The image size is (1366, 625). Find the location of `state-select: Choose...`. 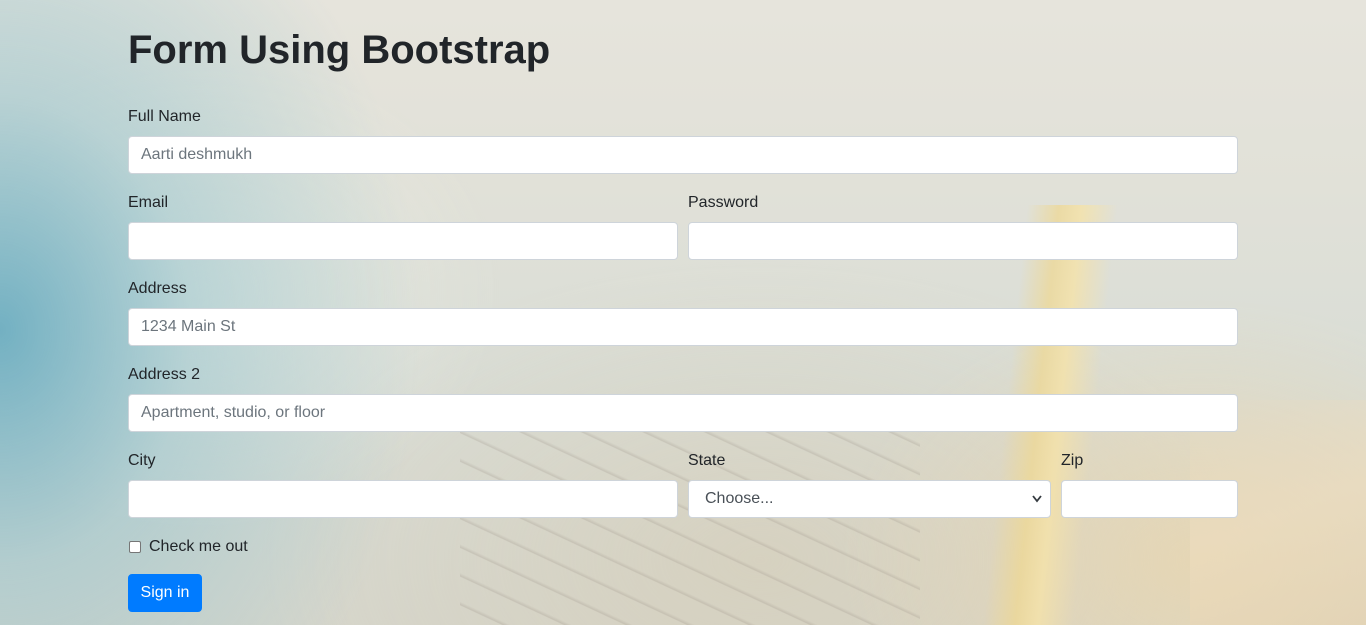

state-select: Choose... is located at coordinates (869, 499).